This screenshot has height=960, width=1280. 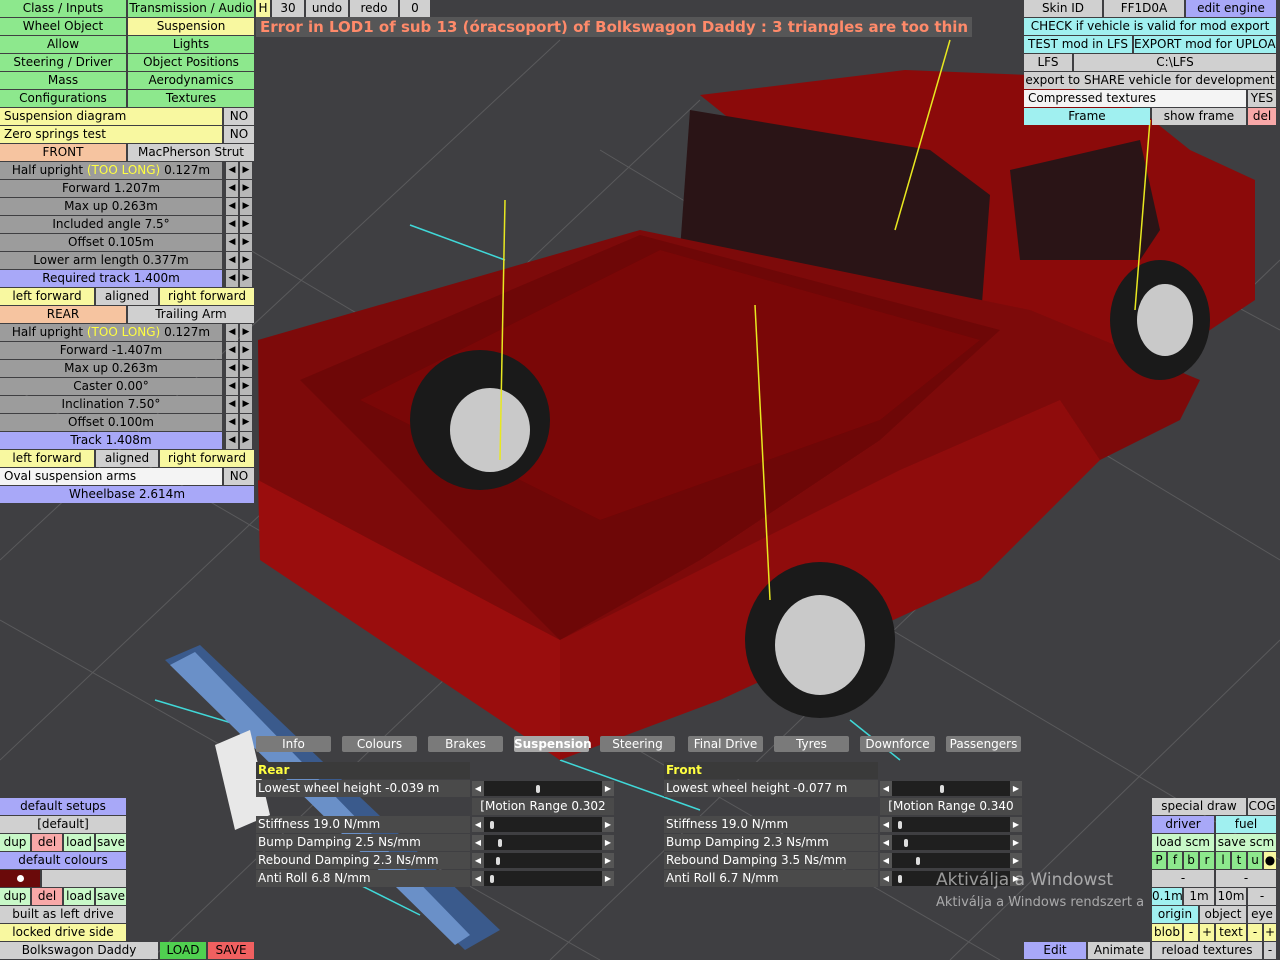 I want to click on menu-wheel-object: Wheel Object, so click(x=63, y=26).